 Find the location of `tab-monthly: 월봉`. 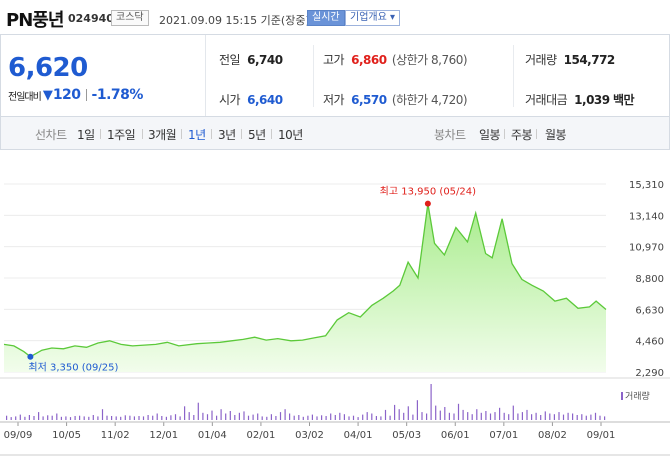

tab-monthly: 월봉 is located at coordinates (556, 134).